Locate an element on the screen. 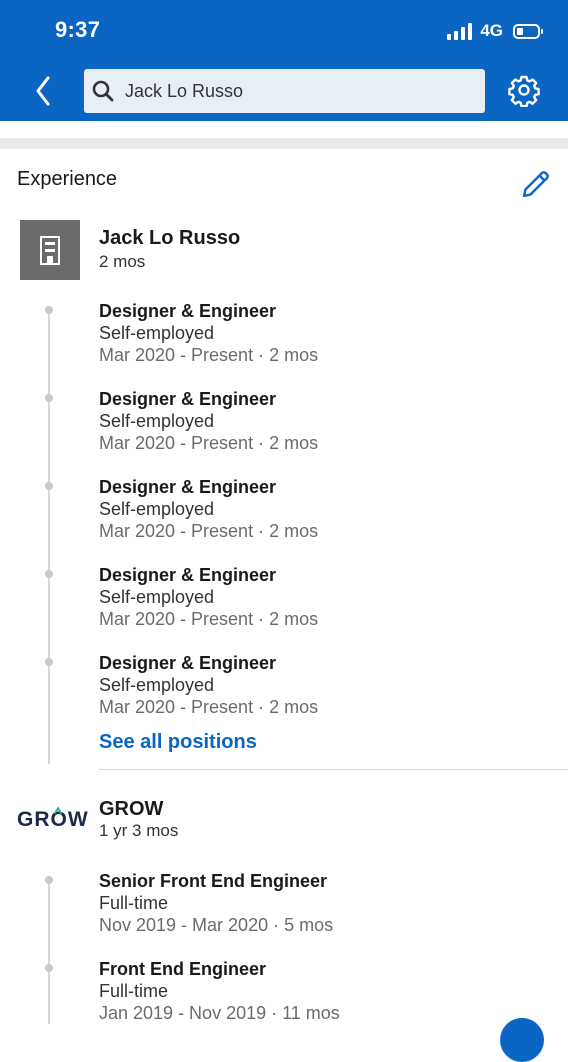 The image size is (568, 1062). status-indicators: 4G is located at coordinates (495, 31).